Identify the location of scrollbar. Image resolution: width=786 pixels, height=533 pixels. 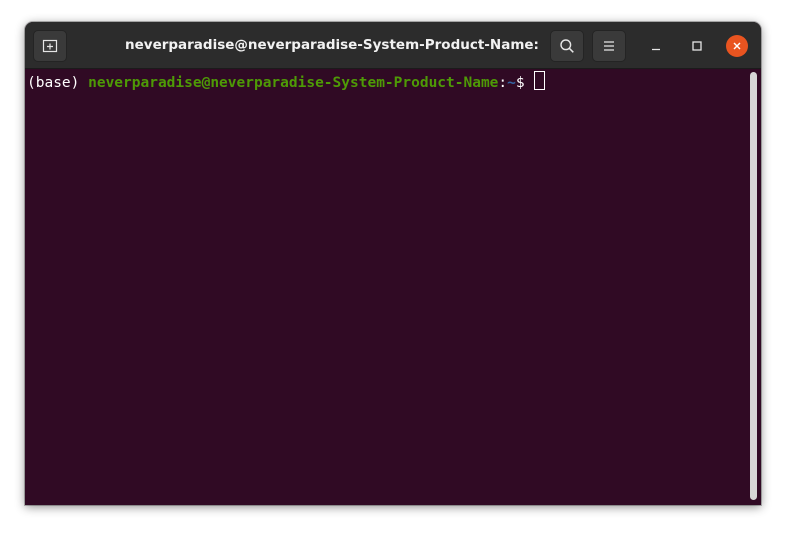
(753, 286).